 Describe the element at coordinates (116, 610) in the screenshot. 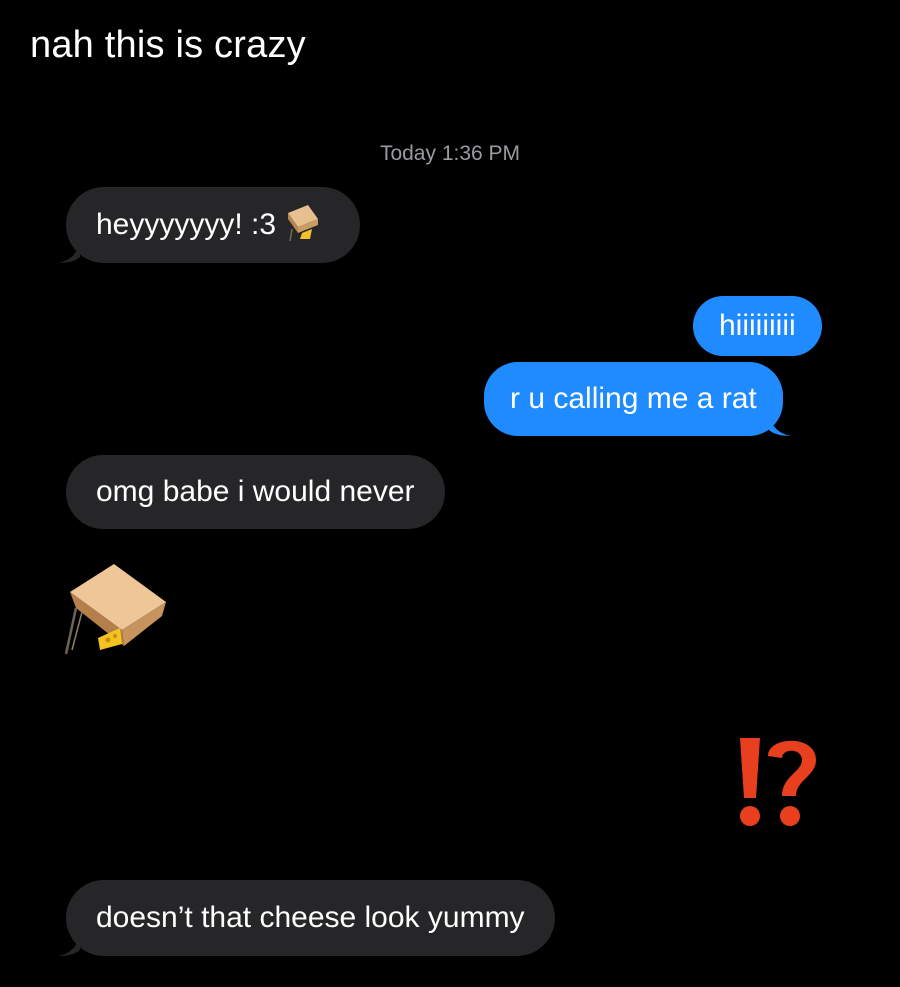

I see `box-trap-with-cheese-icon` at that location.